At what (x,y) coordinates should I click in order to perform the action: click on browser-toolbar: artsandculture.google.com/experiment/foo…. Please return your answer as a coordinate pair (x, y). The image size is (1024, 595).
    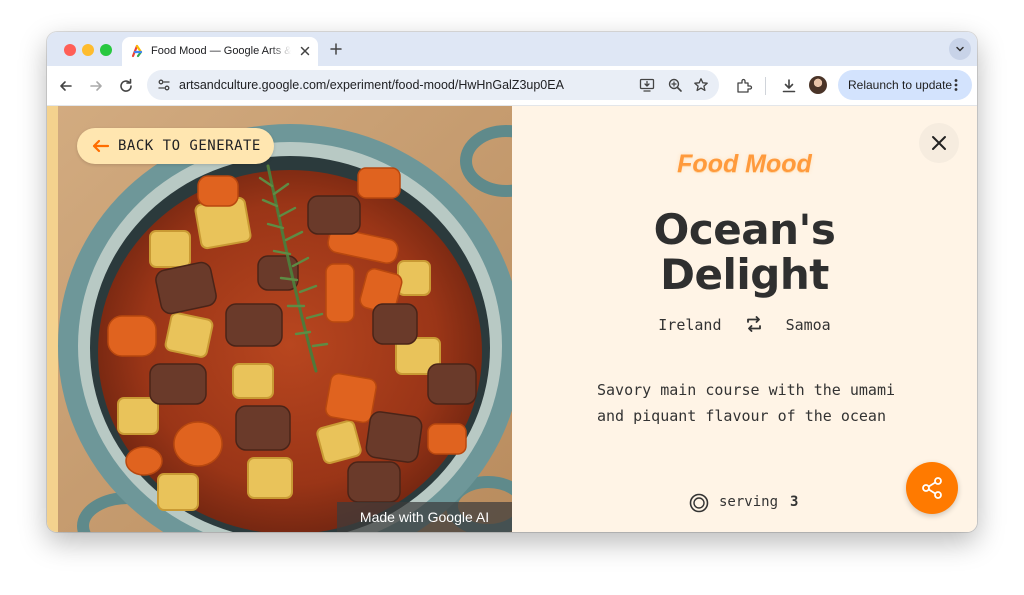
    Looking at the image, I should click on (512, 86).